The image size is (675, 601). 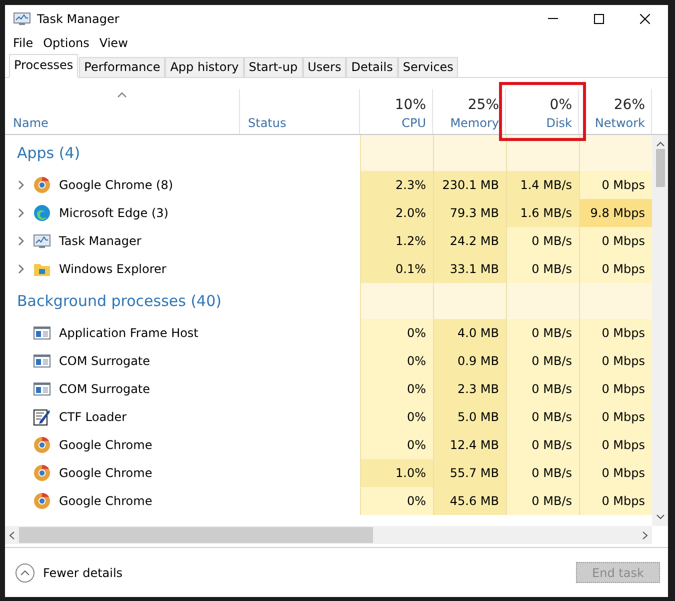 I want to click on tab: Services, so click(x=428, y=67).